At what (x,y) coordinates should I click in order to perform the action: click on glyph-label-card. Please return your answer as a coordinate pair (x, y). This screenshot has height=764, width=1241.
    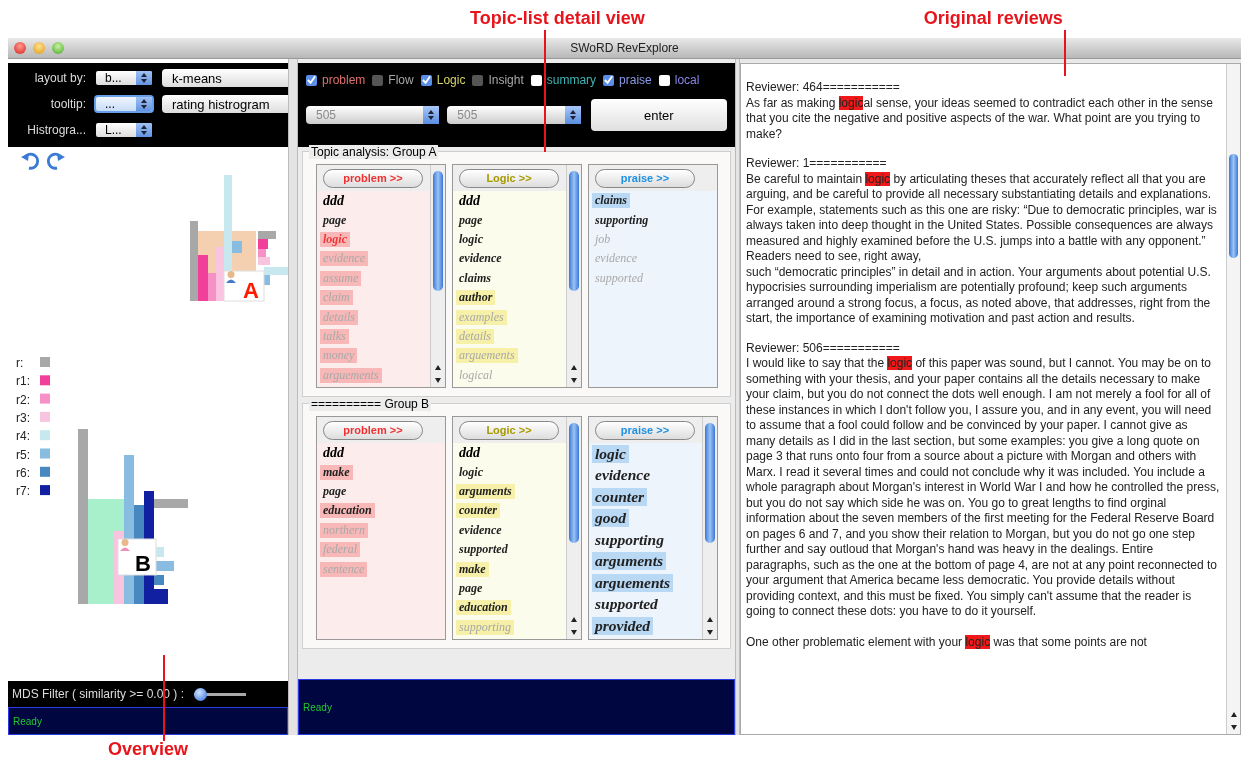
    Looking at the image, I should click on (137, 557).